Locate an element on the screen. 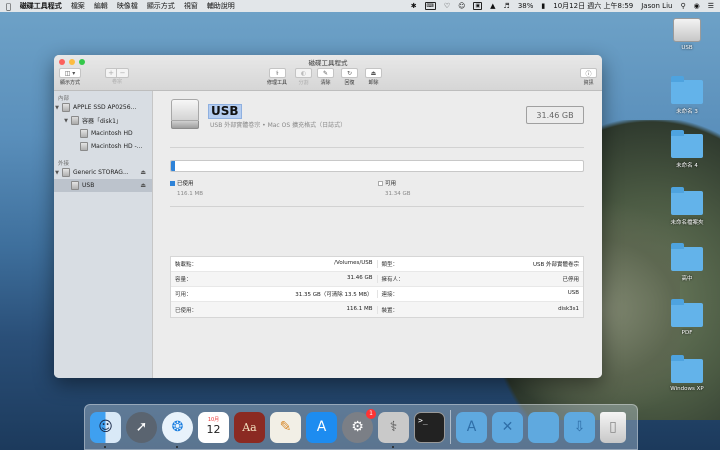  dock-documents-folder is located at coordinates (543, 427).